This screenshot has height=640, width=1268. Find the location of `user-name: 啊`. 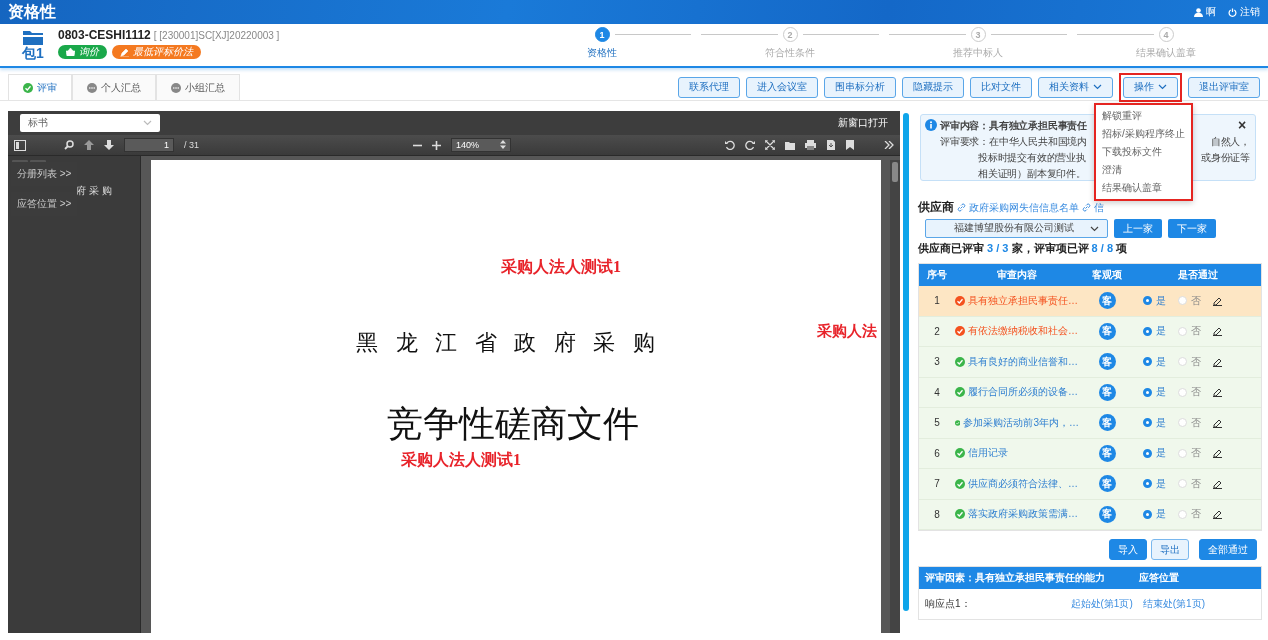

user-name: 啊 is located at coordinates (1211, 12).